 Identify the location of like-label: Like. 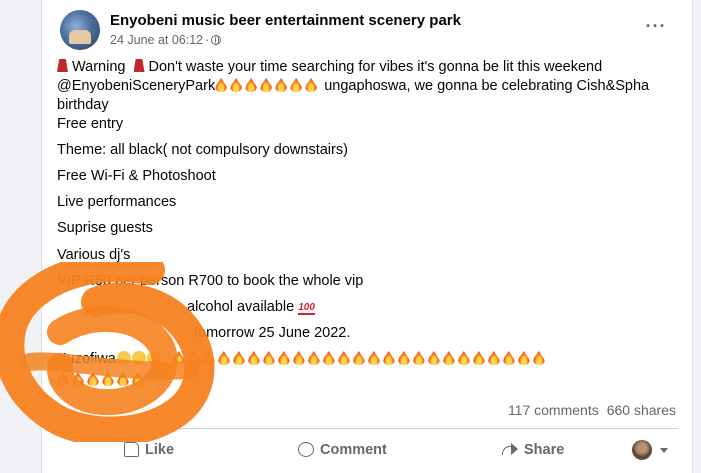
(160, 450).